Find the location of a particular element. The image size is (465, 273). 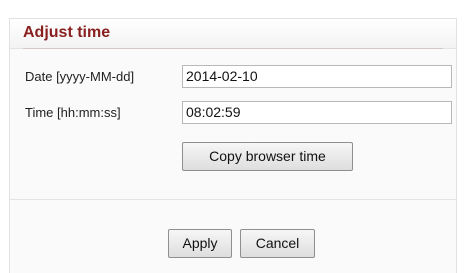

cancel-button: Cancel is located at coordinates (277, 243).